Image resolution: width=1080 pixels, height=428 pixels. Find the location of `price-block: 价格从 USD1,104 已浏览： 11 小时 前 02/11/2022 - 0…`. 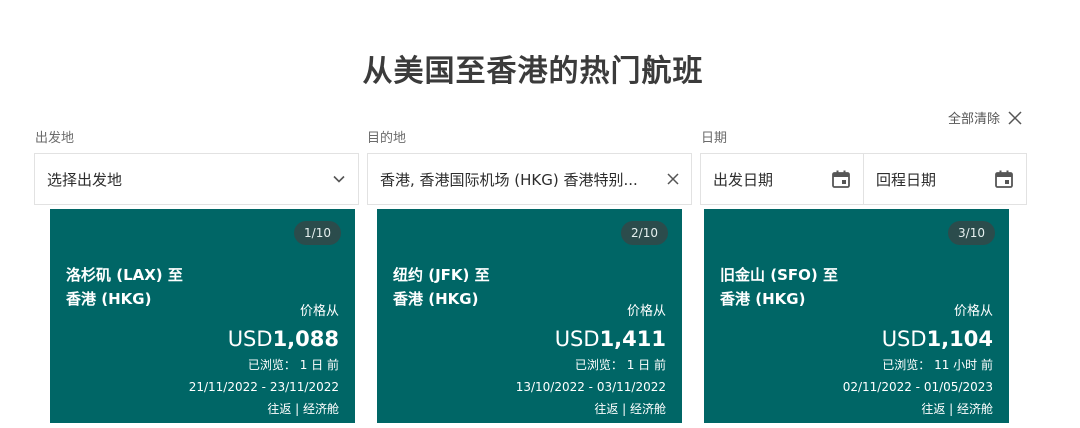

price-block: 价格从 USD1,104 已浏览： 11 小时 前 02/11/2022 - 0… is located at coordinates (918, 361).